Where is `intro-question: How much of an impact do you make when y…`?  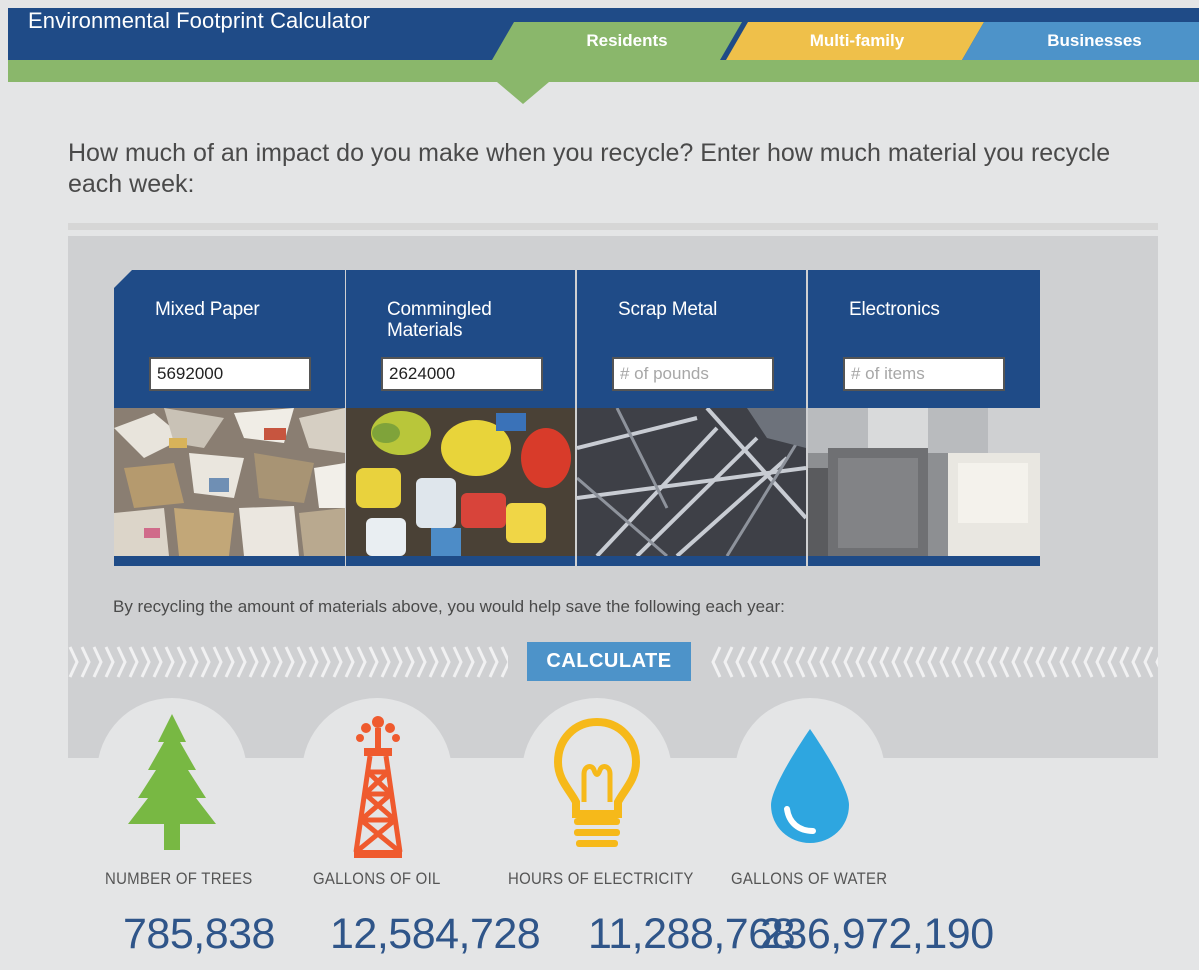 intro-question: How much of an impact do you make when y… is located at coordinates (589, 168).